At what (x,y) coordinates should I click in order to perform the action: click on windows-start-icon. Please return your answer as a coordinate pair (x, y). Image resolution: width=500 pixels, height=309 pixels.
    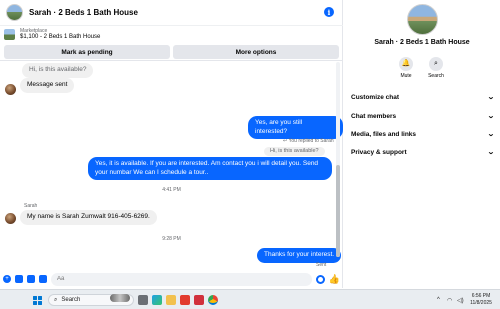
    Looking at the image, I should click on (37, 300).